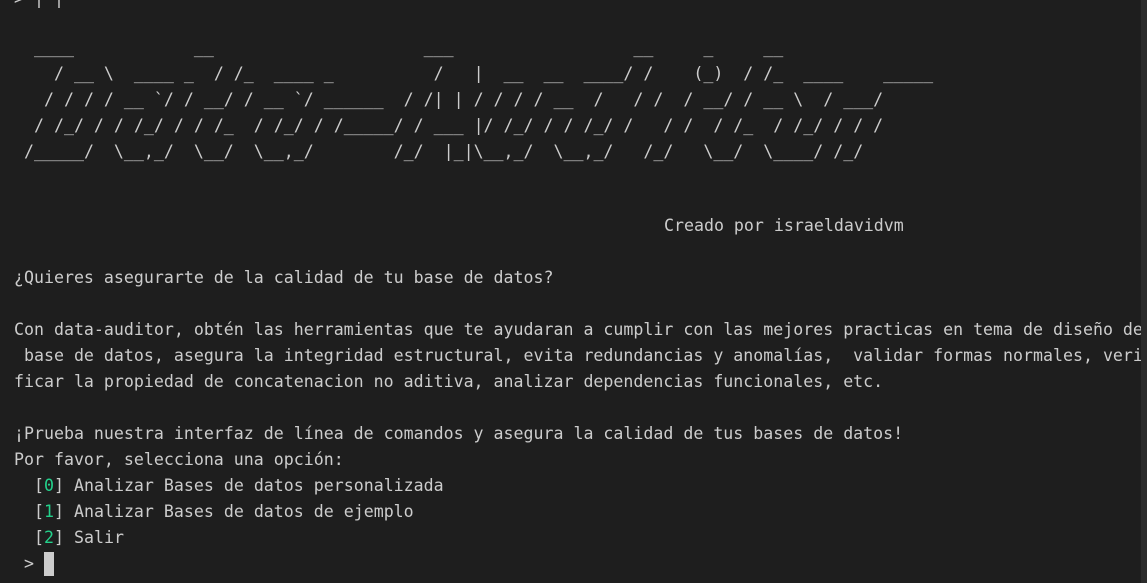 This screenshot has width=1147, height=583. Describe the element at coordinates (49, 564) in the screenshot. I see `text-cursor` at that location.